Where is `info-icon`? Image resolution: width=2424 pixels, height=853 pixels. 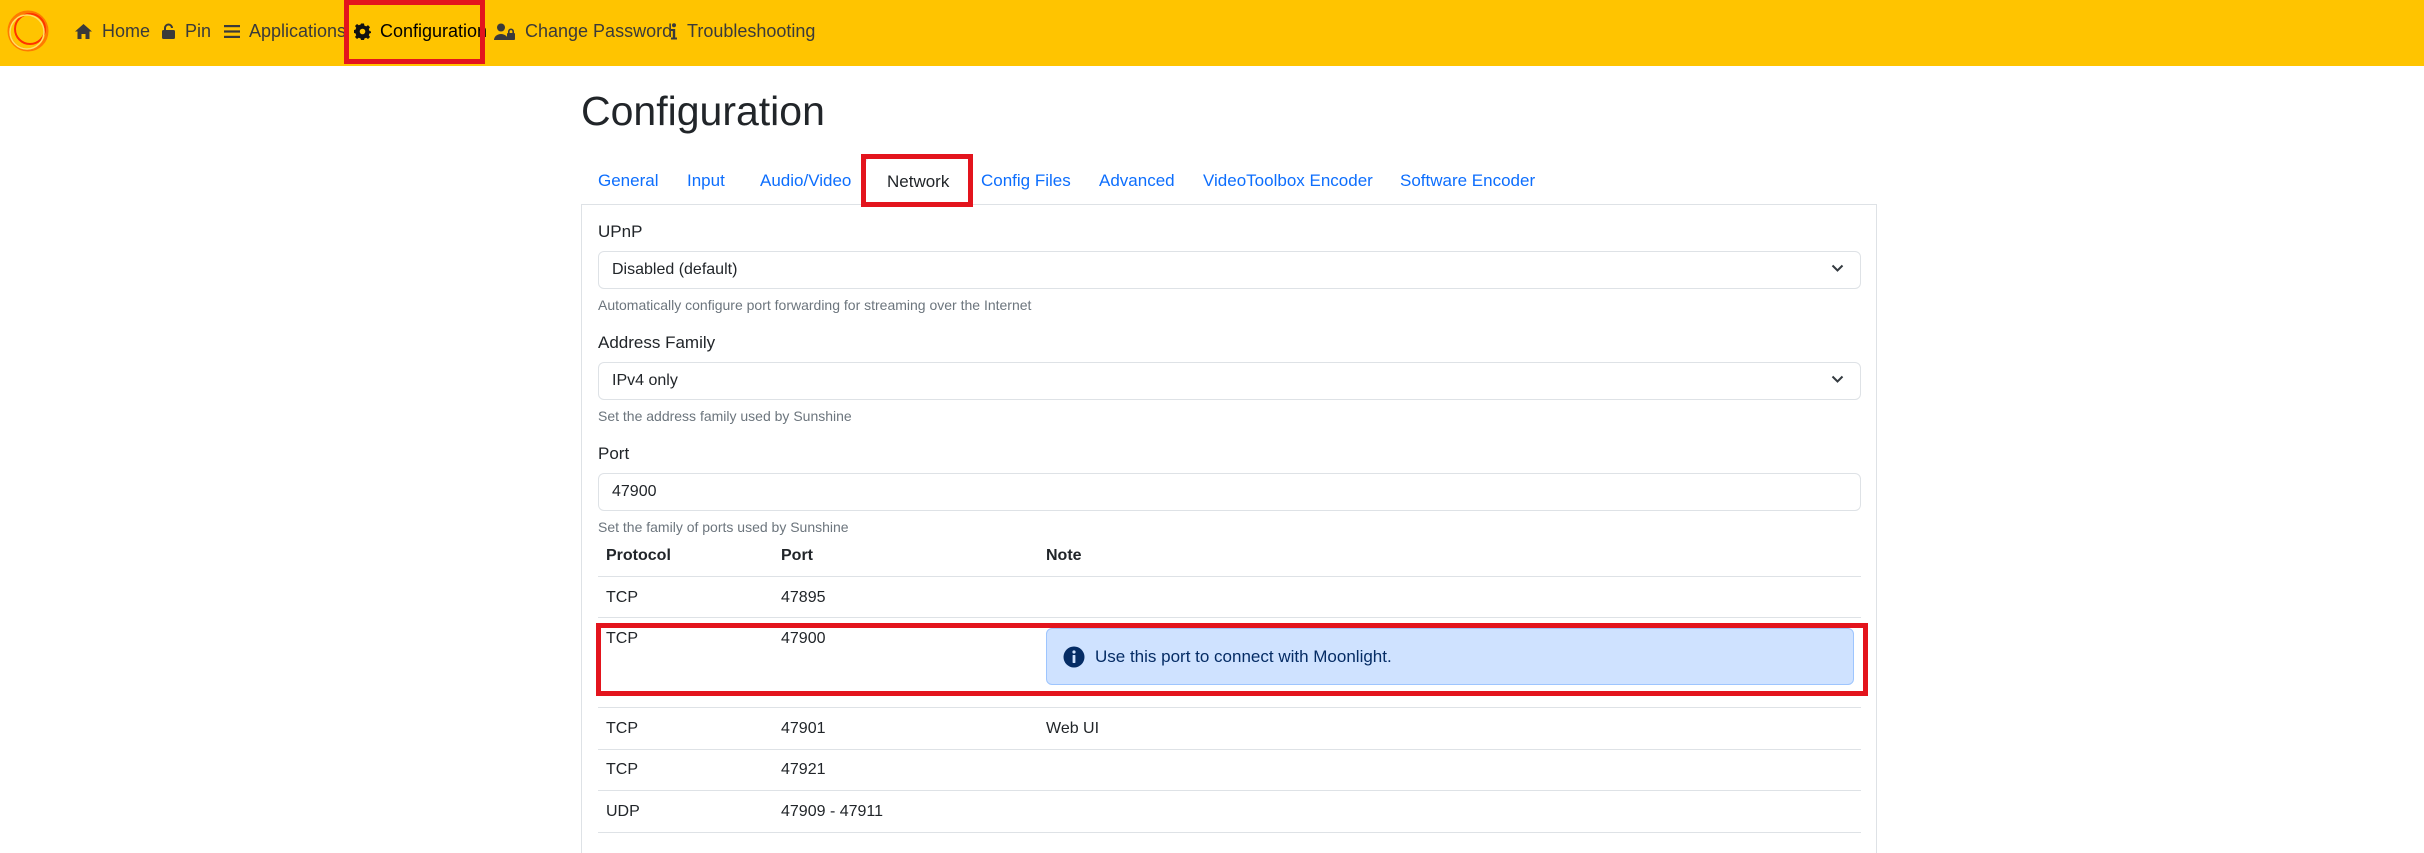
info-icon is located at coordinates (674, 30).